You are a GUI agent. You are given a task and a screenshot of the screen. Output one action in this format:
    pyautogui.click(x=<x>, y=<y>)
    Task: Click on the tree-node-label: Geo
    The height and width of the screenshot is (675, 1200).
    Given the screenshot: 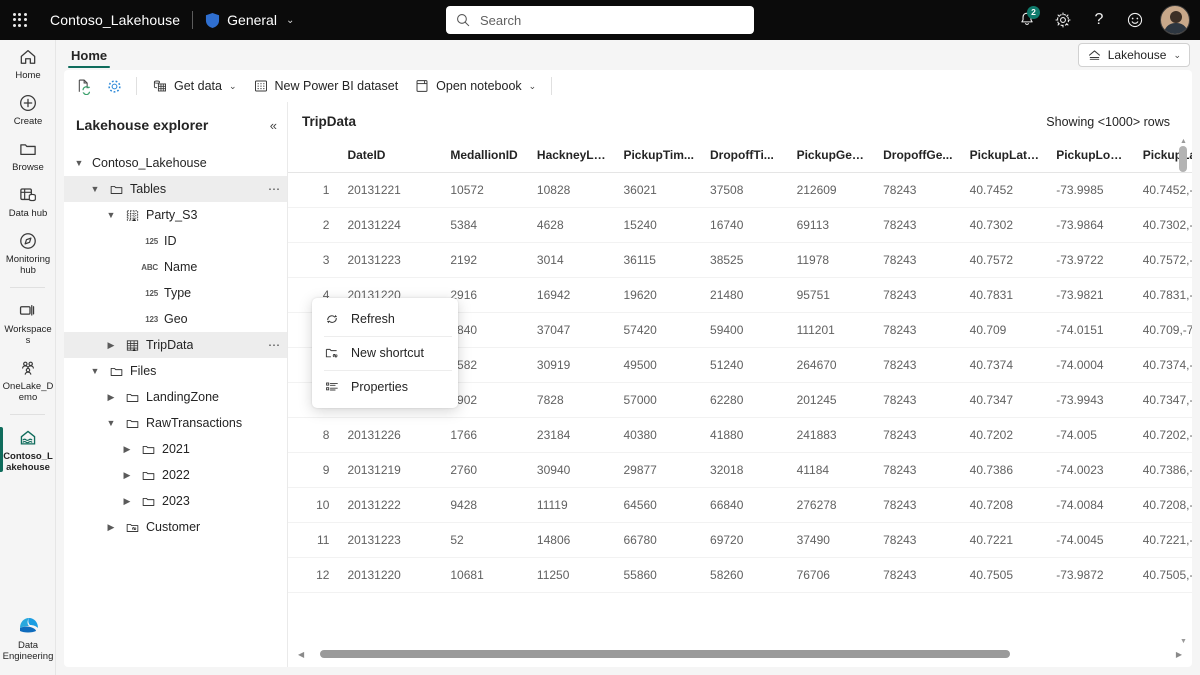 What is the action you would take?
    pyautogui.click(x=176, y=319)
    